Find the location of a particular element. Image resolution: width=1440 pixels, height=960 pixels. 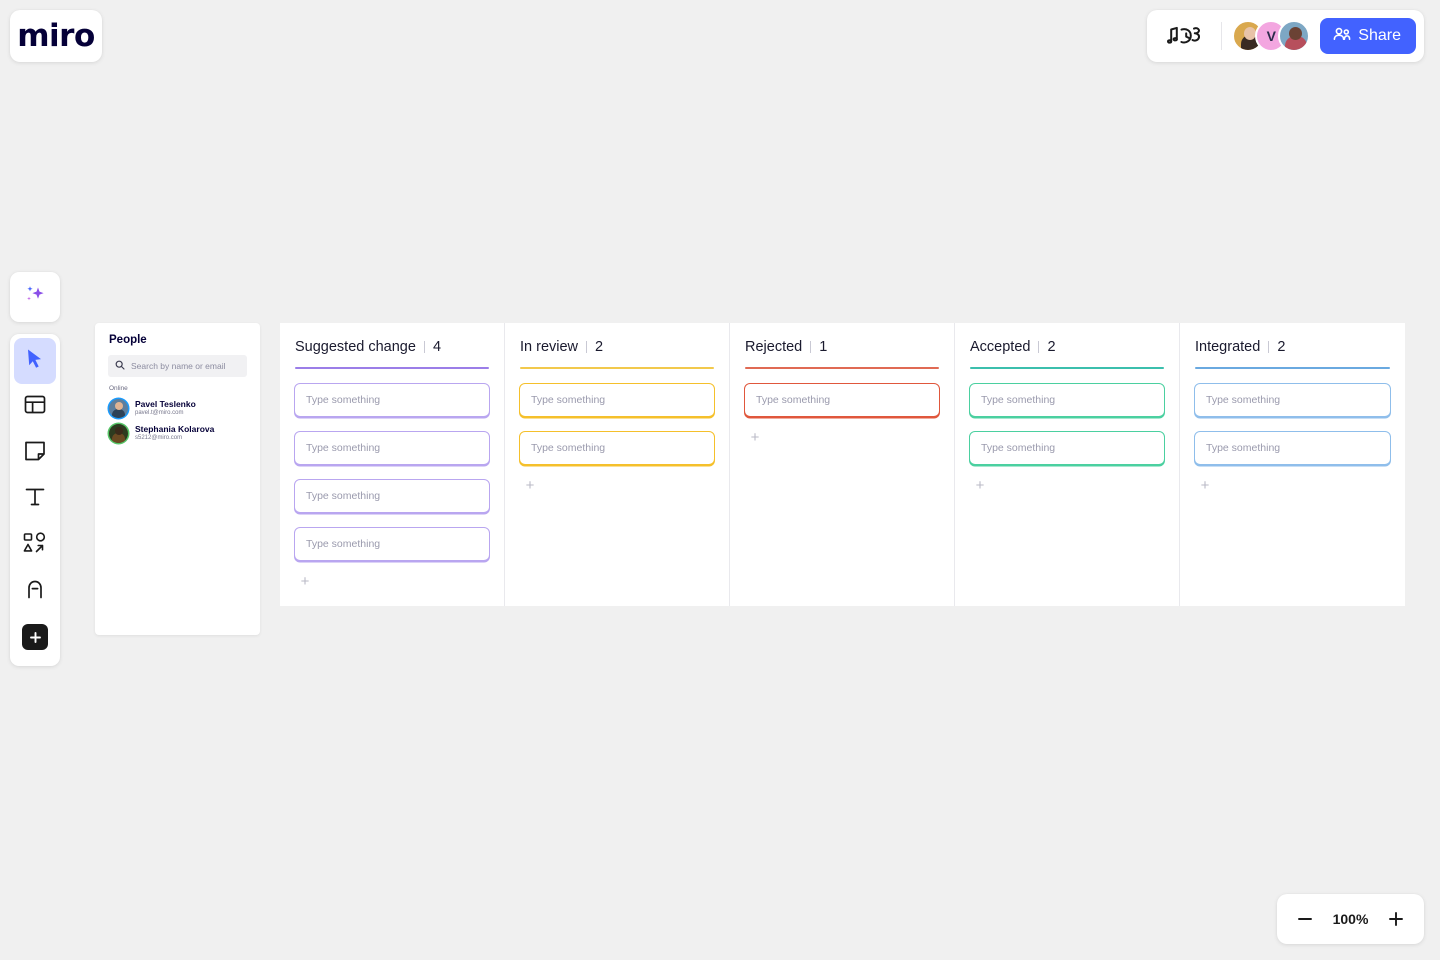

zoom-out-button is located at coordinates (1305, 919).